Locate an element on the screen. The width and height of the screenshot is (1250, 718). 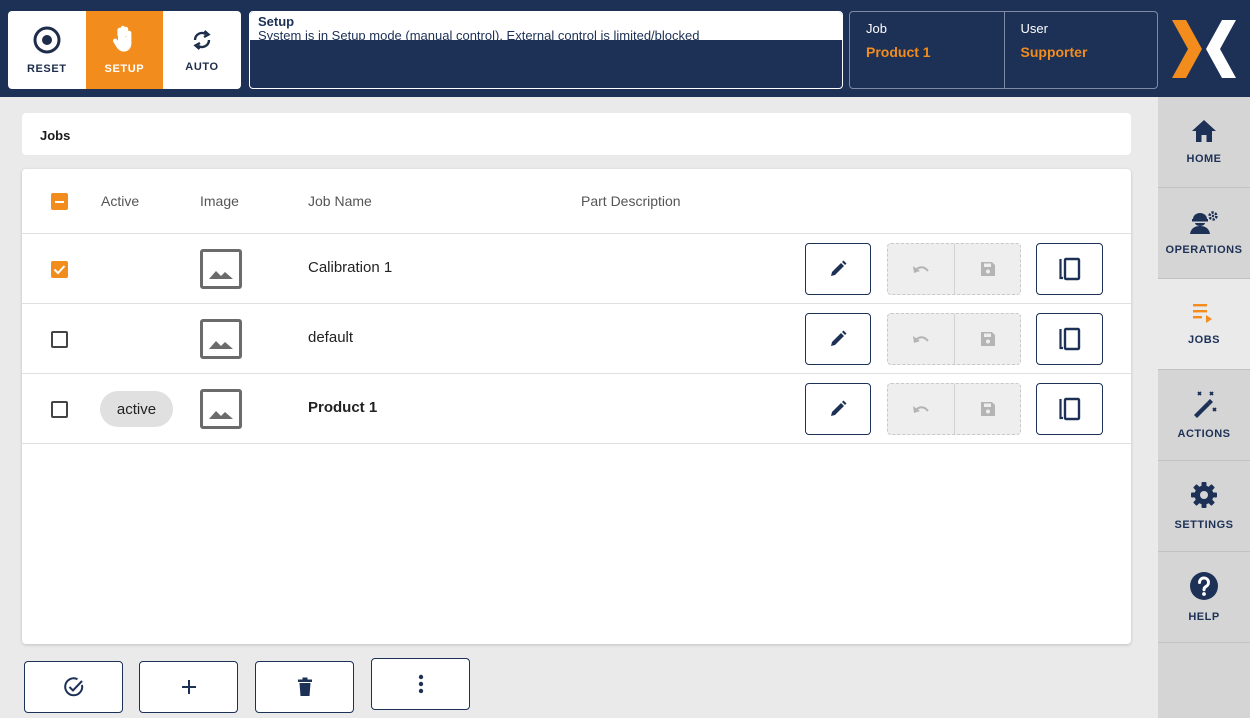
user-label: User is located at coordinates (1034, 28).